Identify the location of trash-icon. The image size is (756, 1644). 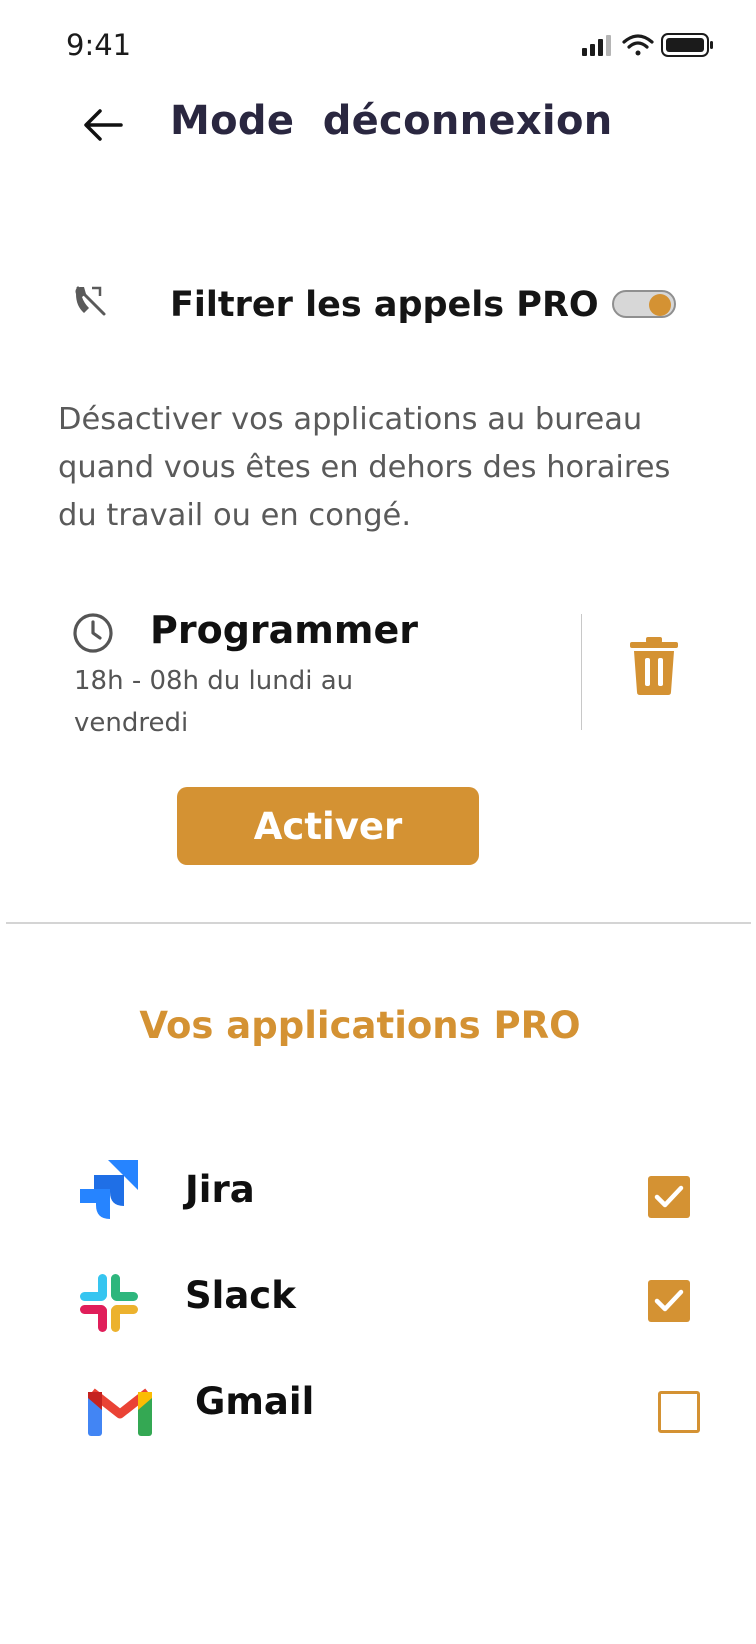
(654, 666).